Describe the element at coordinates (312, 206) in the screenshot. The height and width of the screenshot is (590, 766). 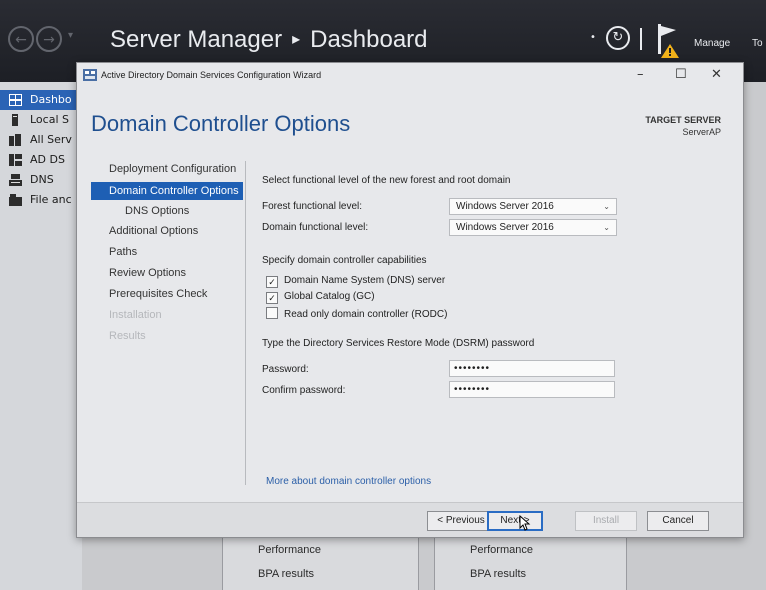
I see `forest-functional-level-label: Forest functional level:` at that location.